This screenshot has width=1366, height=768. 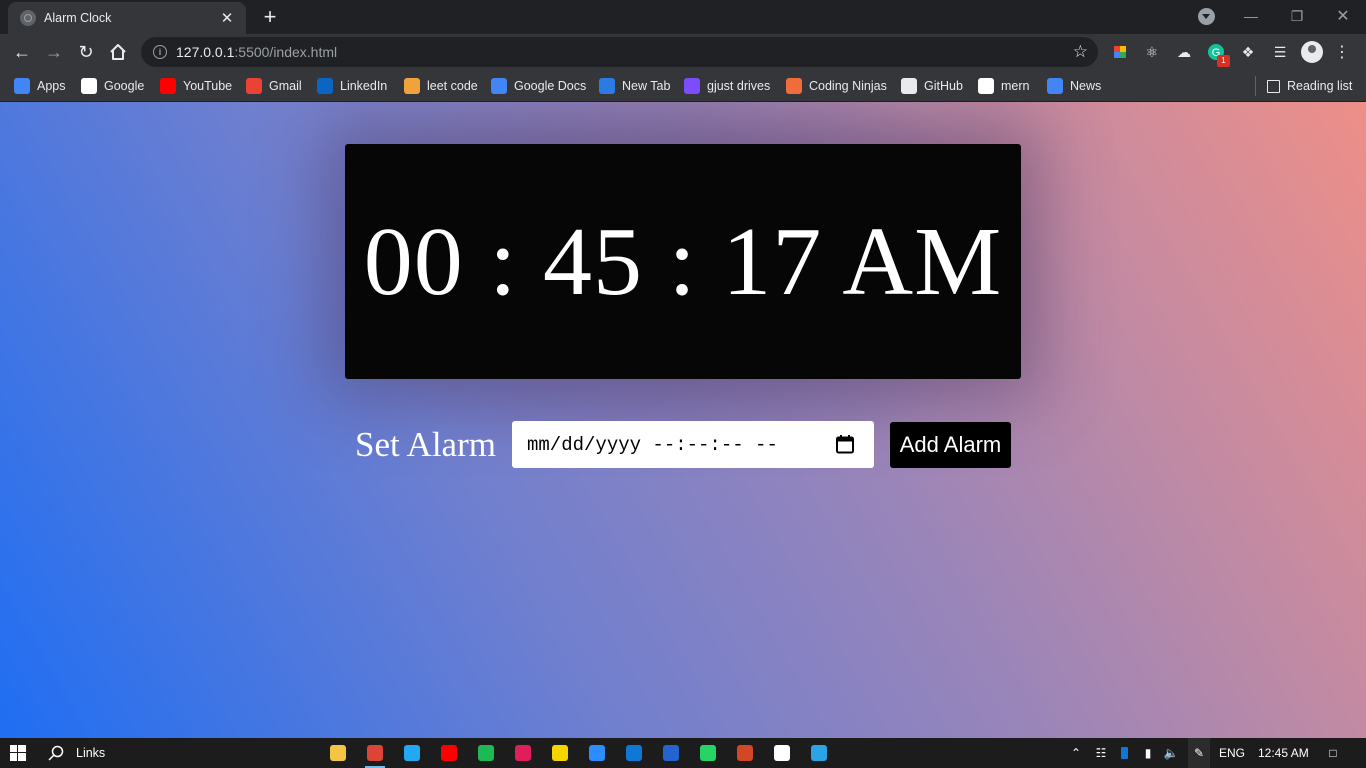 I want to click on bookmark-label: gjust drives, so click(x=739, y=86).